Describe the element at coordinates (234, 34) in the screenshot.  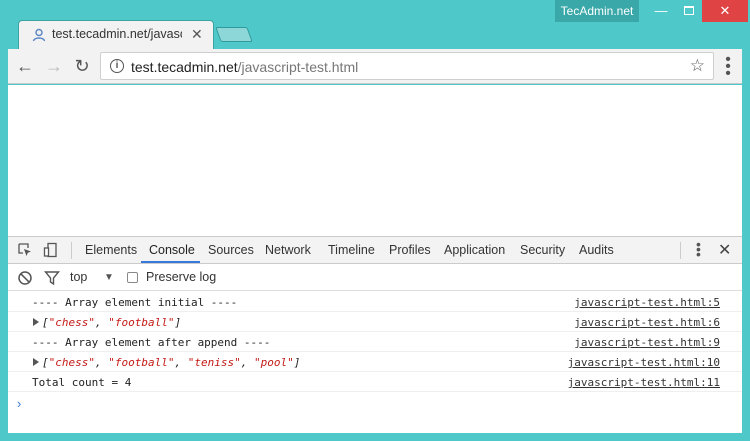
I see `new-tab-button` at that location.